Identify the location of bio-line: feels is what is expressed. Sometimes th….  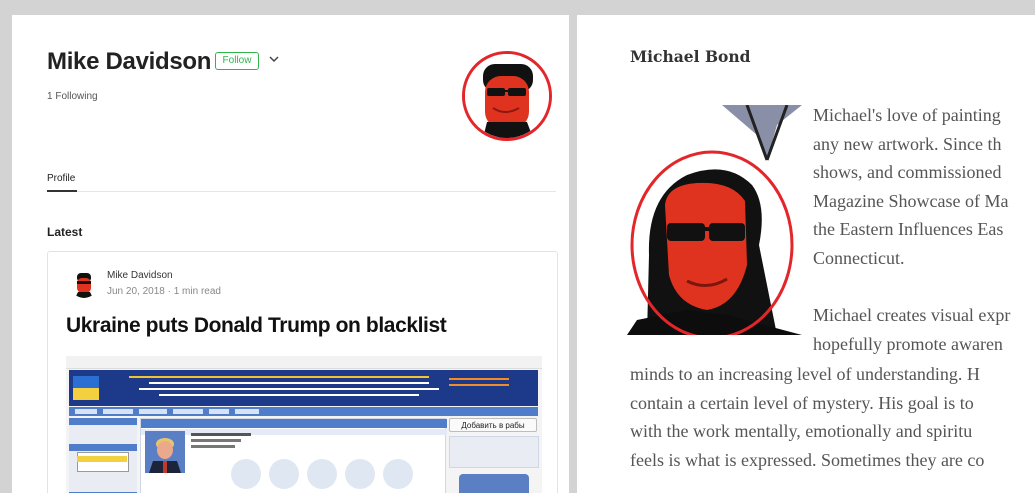
(807, 459).